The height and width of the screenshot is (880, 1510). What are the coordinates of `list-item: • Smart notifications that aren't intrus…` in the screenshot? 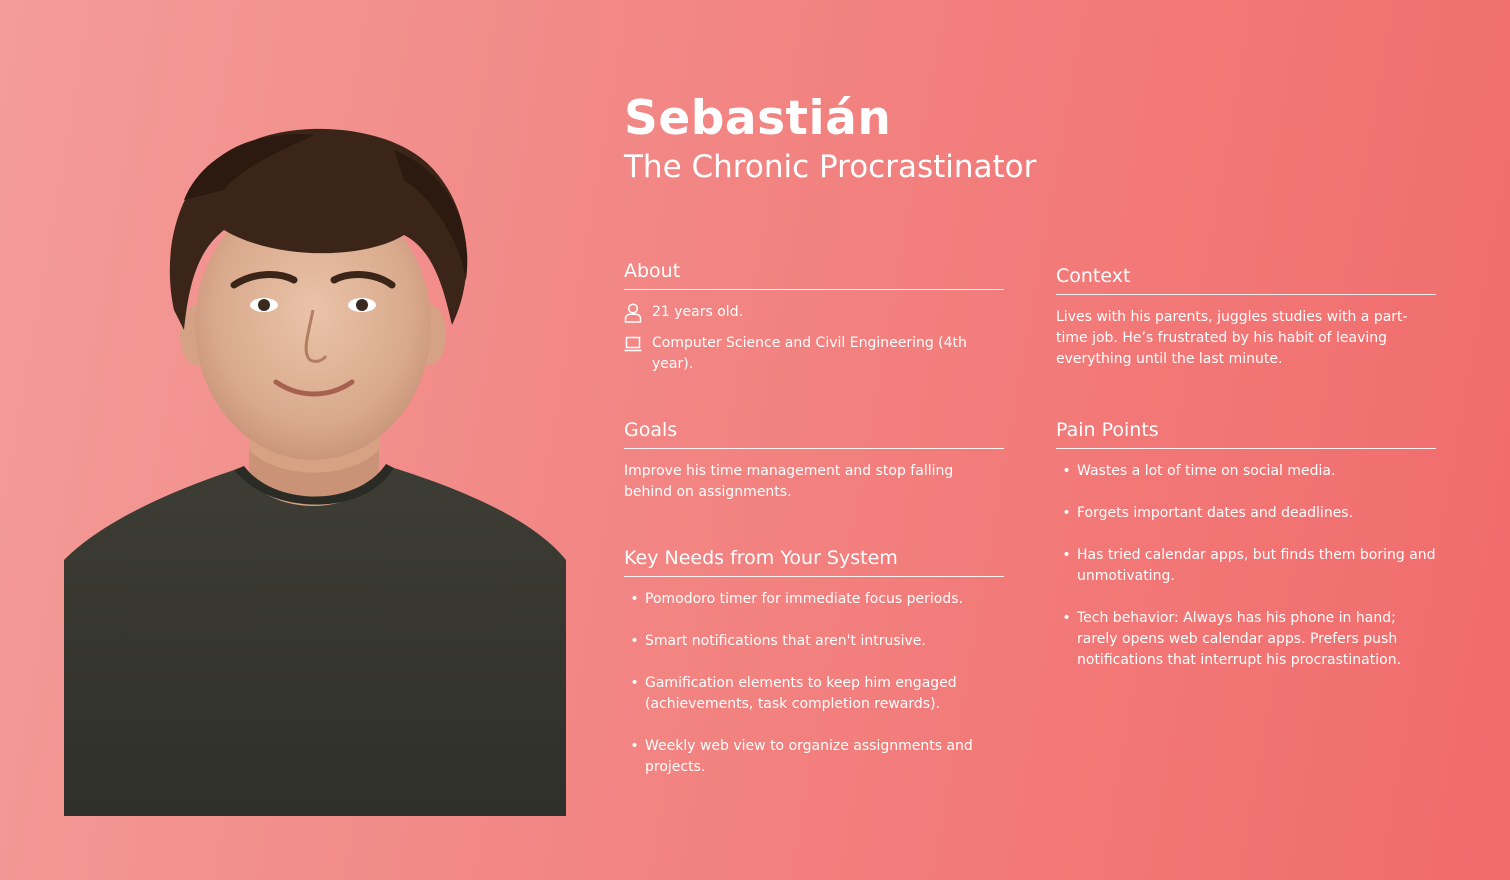 It's located at (814, 641).